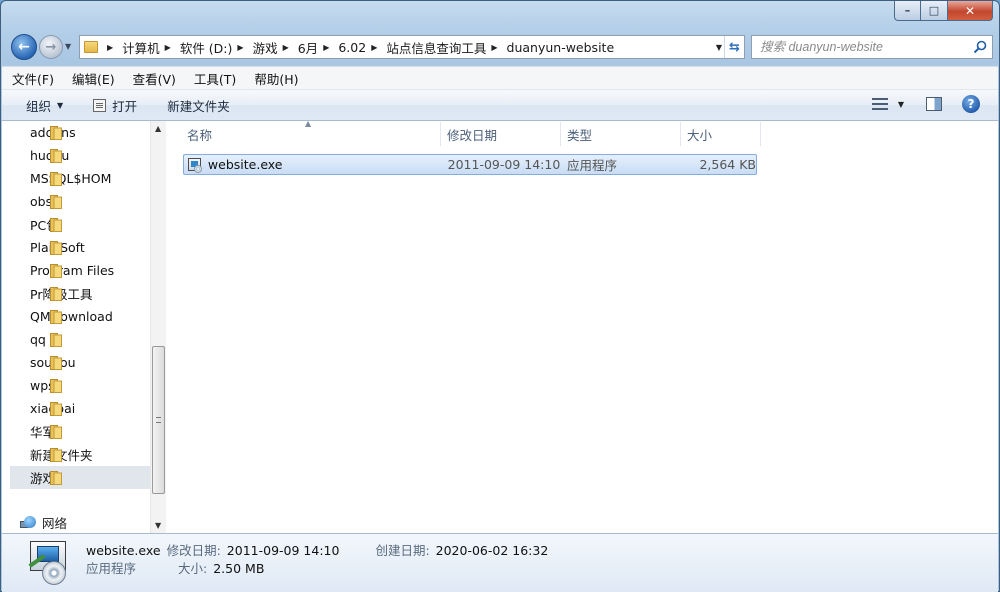 The image size is (1000, 592). Describe the element at coordinates (245, 164) in the screenshot. I see `file-name: website.exe` at that location.